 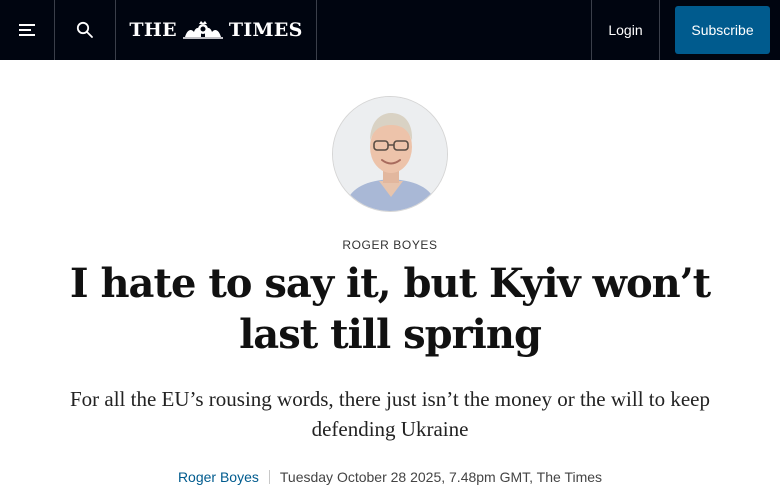 What do you see at coordinates (265, 30) in the screenshot?
I see `logo-word-times: TIMES` at bounding box center [265, 30].